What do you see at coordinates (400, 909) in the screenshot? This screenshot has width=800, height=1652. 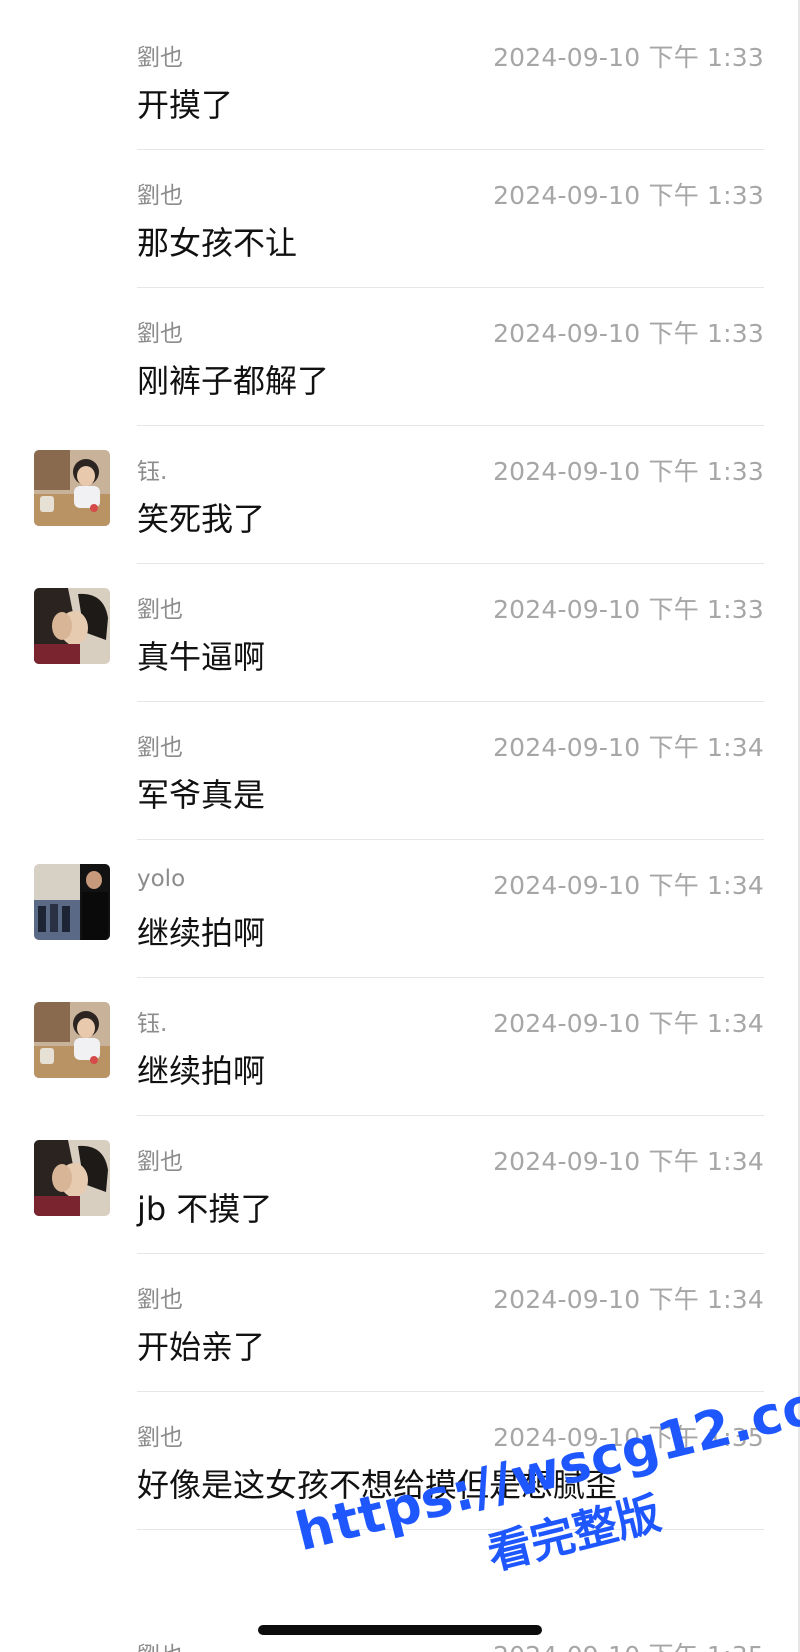 I see `message-item: yolo 2024-09-10 下午 1:34 继续拍啊` at bounding box center [400, 909].